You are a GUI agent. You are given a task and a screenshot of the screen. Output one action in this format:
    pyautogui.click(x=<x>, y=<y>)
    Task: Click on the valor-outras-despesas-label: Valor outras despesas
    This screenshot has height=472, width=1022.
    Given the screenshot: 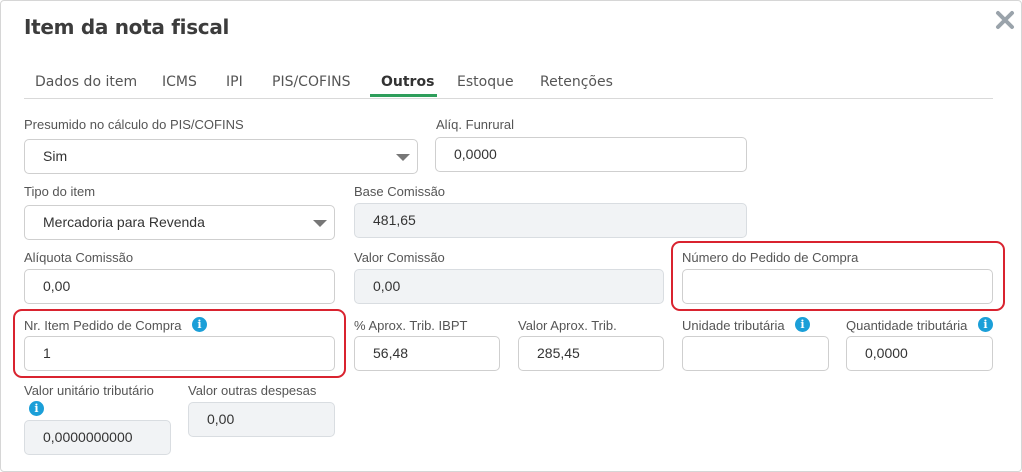 What is the action you would take?
    pyautogui.click(x=252, y=390)
    